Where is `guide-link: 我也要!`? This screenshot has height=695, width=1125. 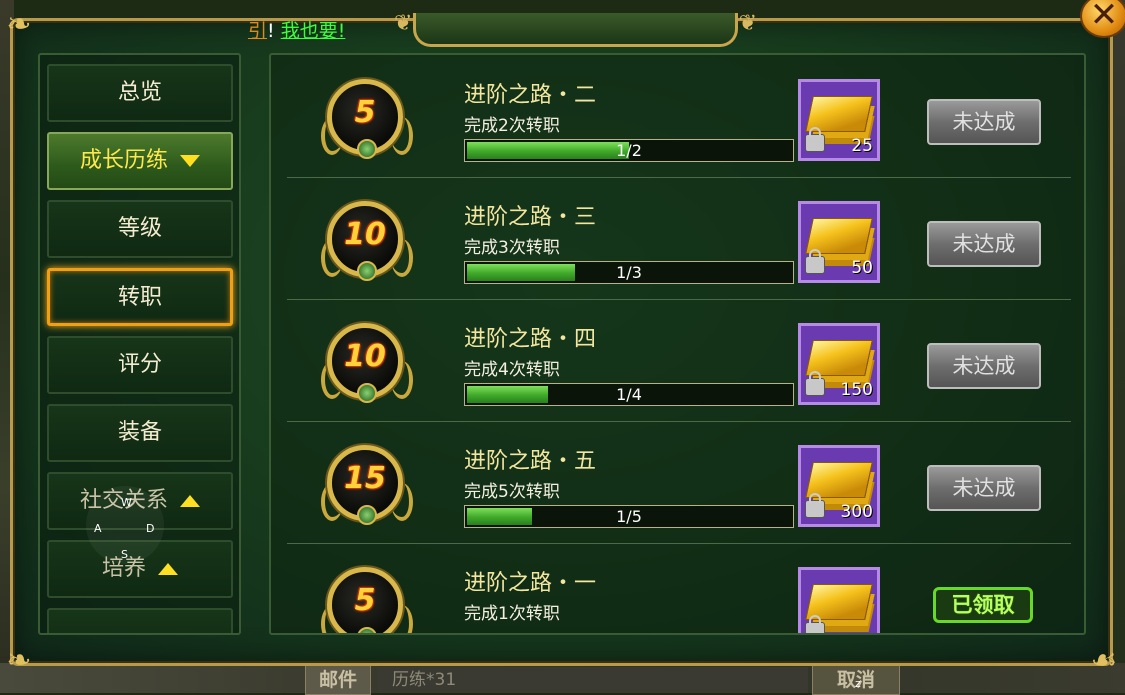
guide-link: 我也要! is located at coordinates (313, 31).